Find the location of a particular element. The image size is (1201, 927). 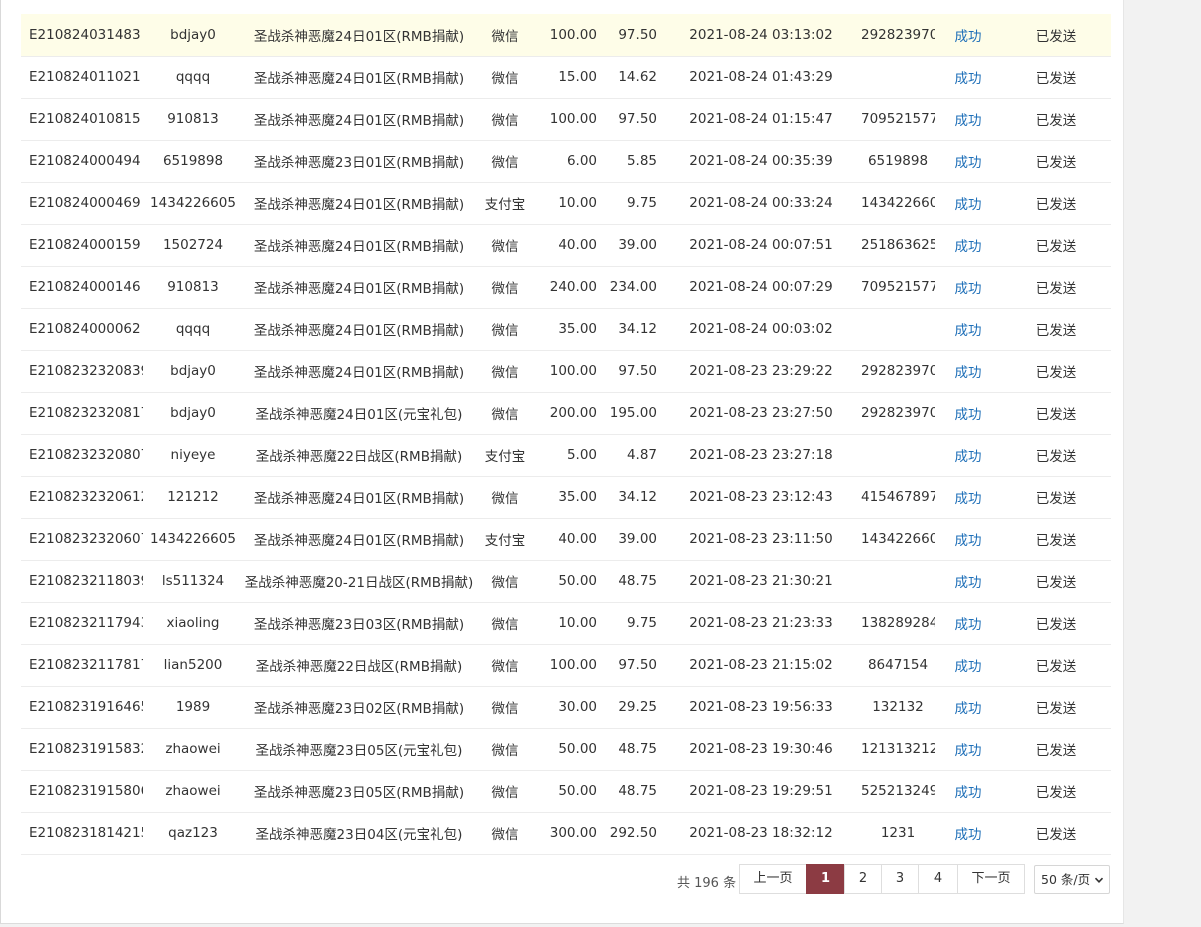

username-cell: niyeye is located at coordinates (193, 455).